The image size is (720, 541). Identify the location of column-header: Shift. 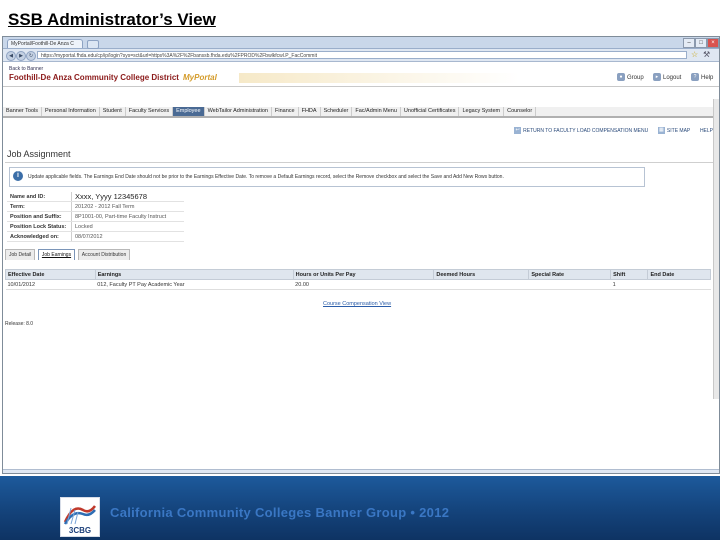
(629, 274).